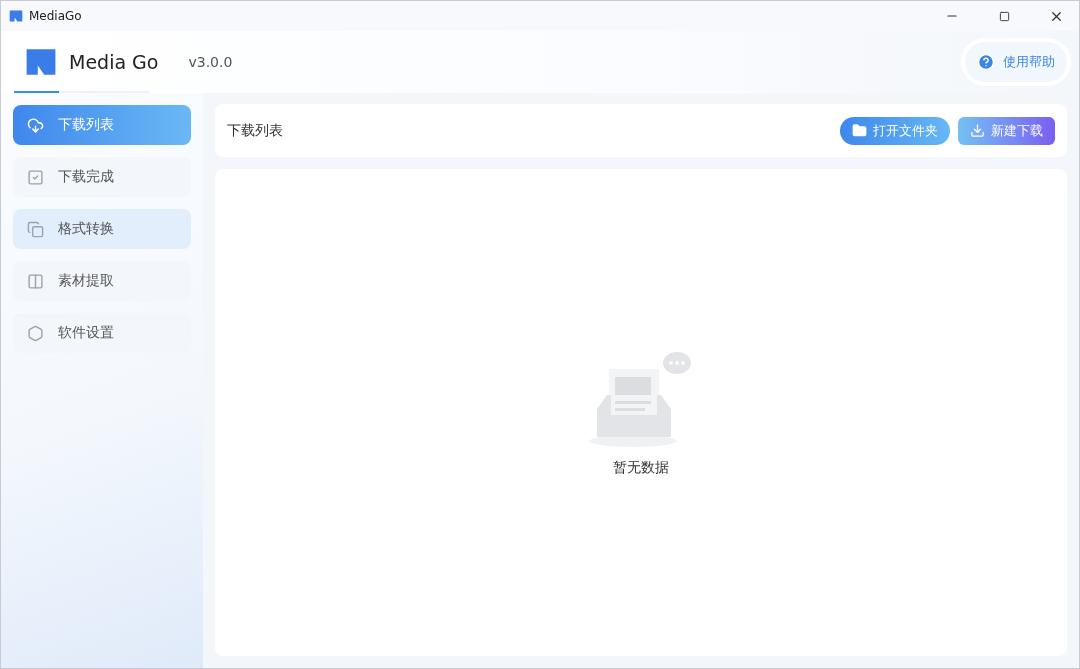 The height and width of the screenshot is (669, 1080). What do you see at coordinates (35, 229) in the screenshot?
I see `convert-icon` at bounding box center [35, 229].